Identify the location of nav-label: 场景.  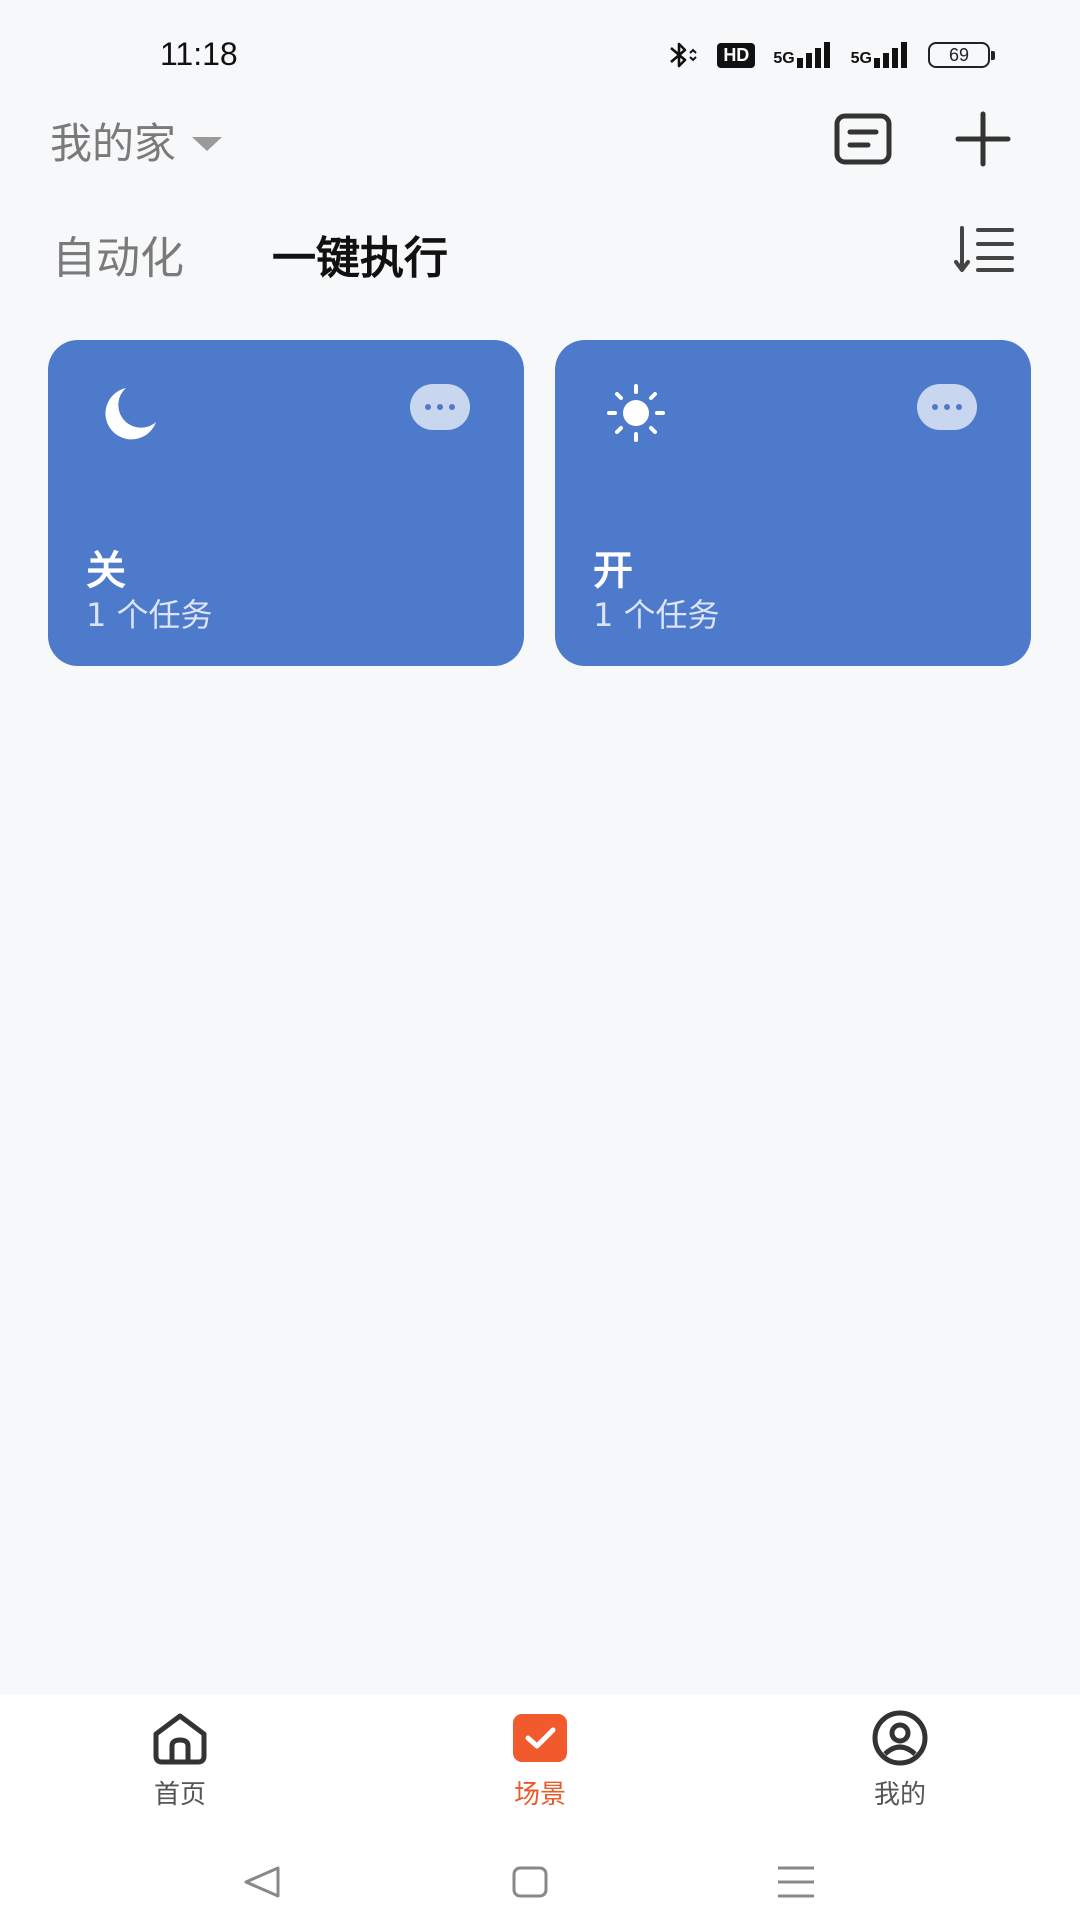
(539, 1795).